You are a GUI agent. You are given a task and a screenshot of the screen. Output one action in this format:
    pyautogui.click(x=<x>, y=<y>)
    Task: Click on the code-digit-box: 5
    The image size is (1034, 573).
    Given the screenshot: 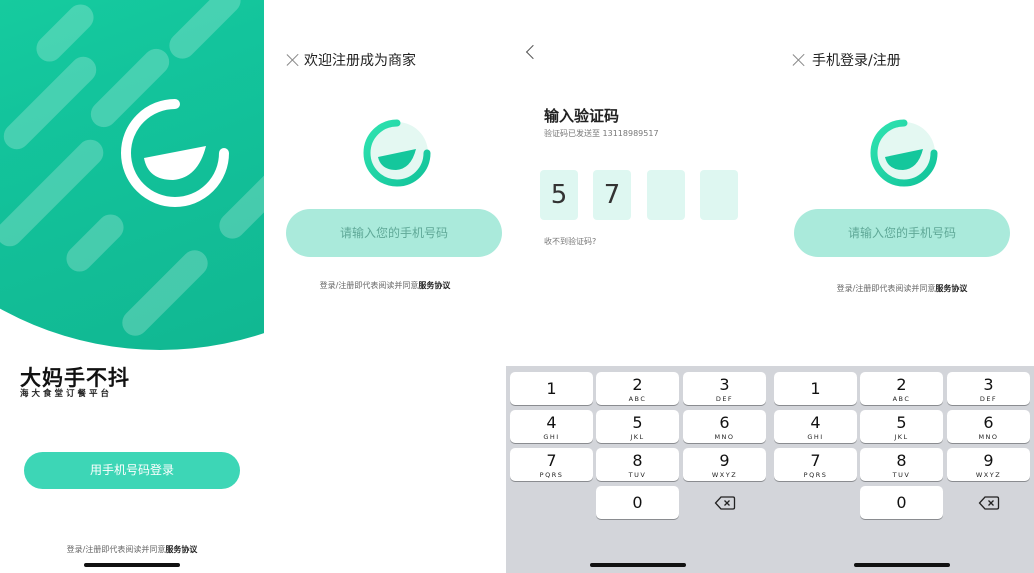 What is the action you would take?
    pyautogui.click(x=559, y=195)
    